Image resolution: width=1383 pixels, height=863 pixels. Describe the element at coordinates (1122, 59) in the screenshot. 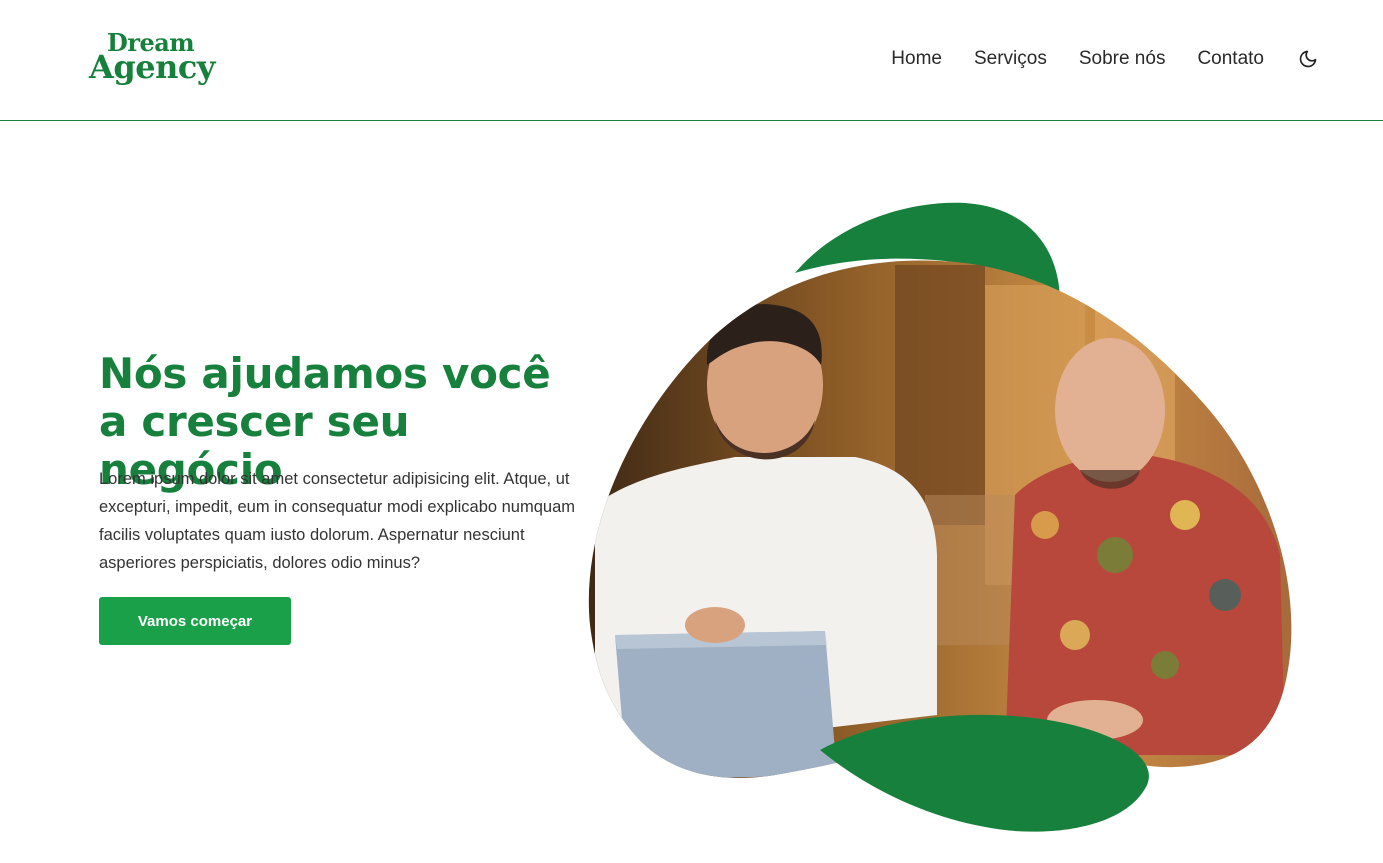

I see `nav-about-link: Sobre nós` at that location.